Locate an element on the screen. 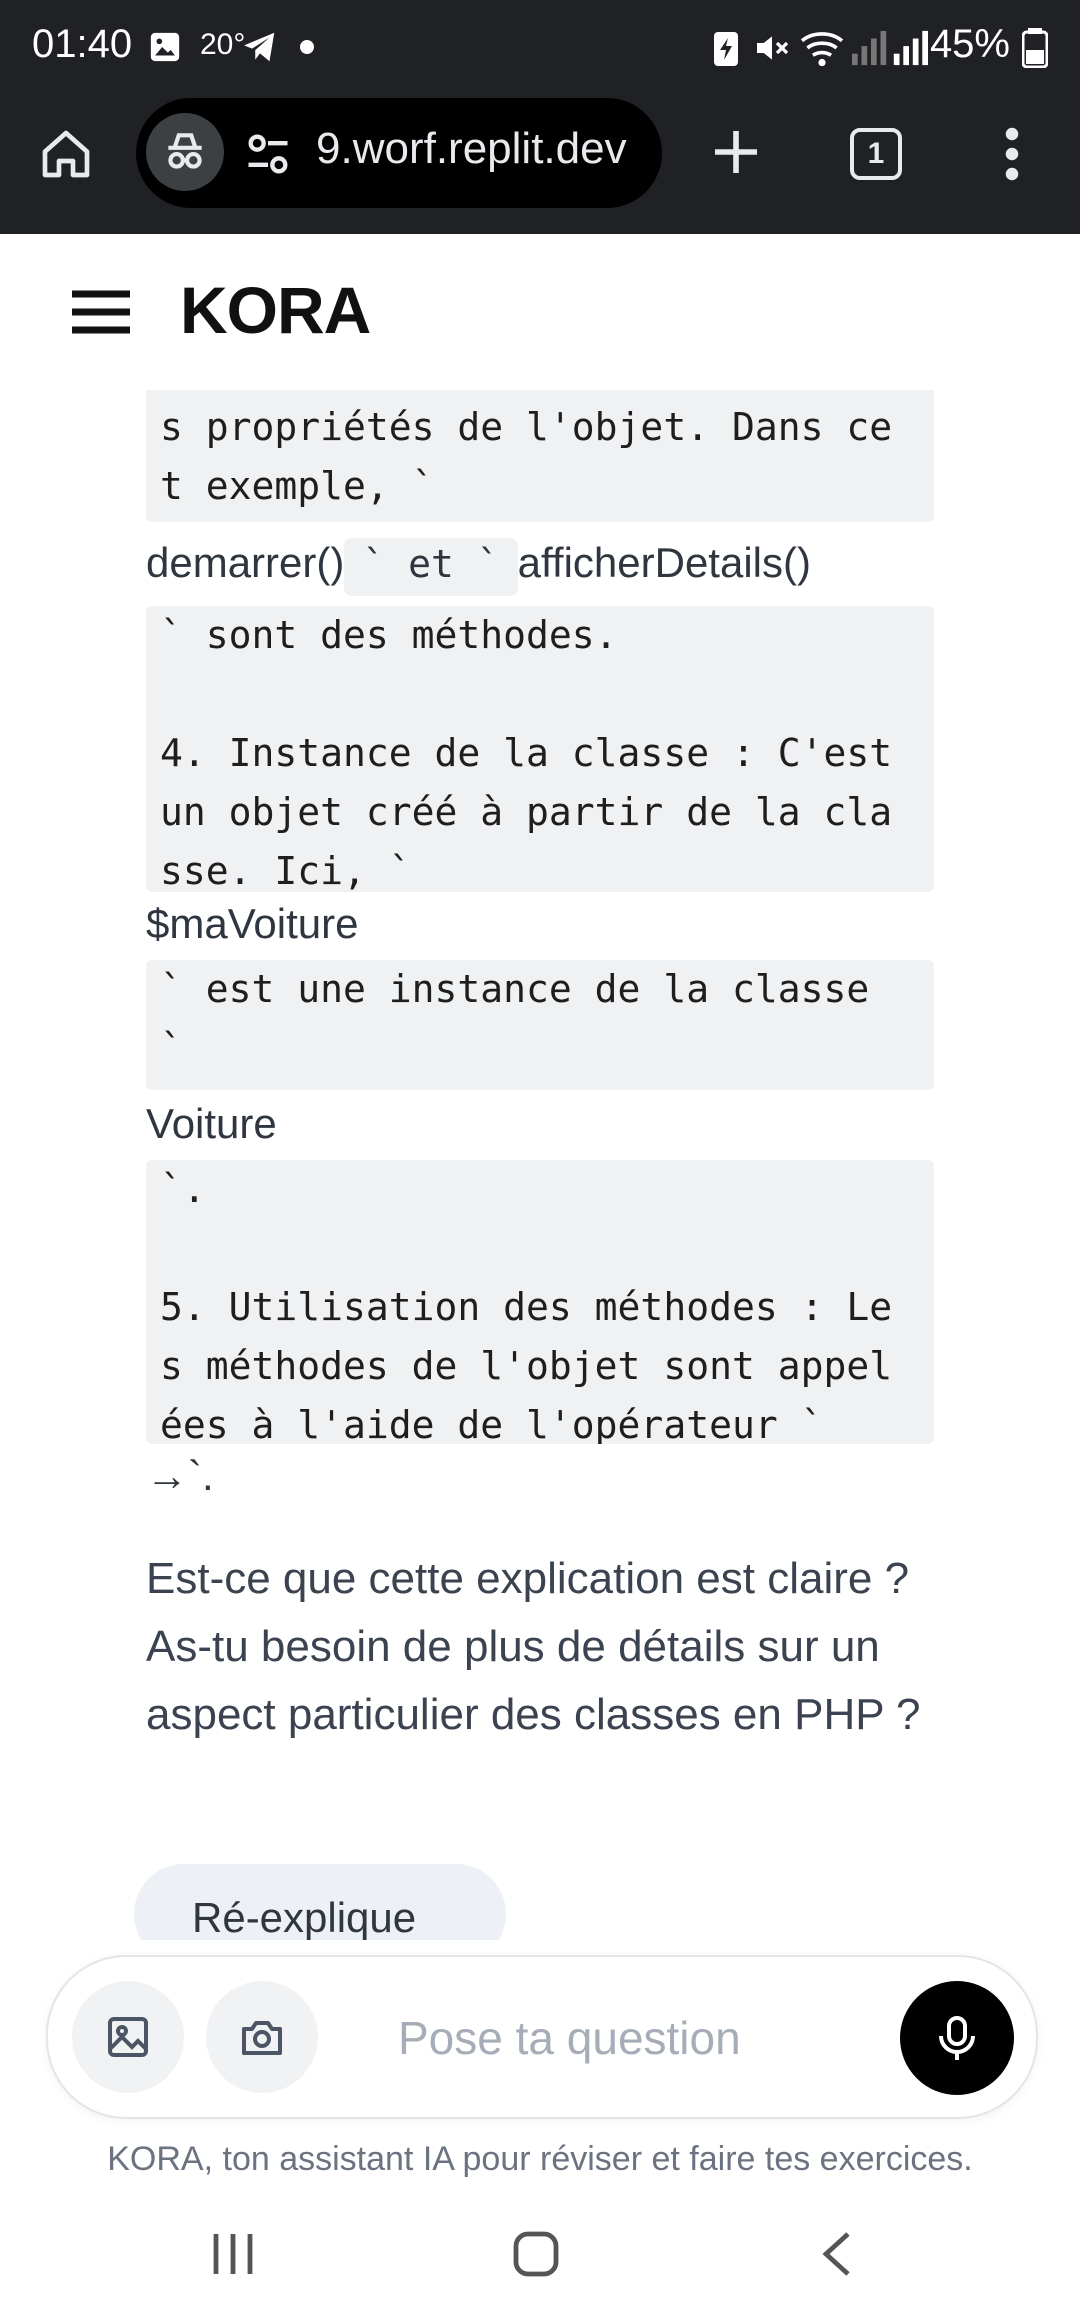 This screenshot has height=2316, width=1080. mute-icon is located at coordinates (773, 48).